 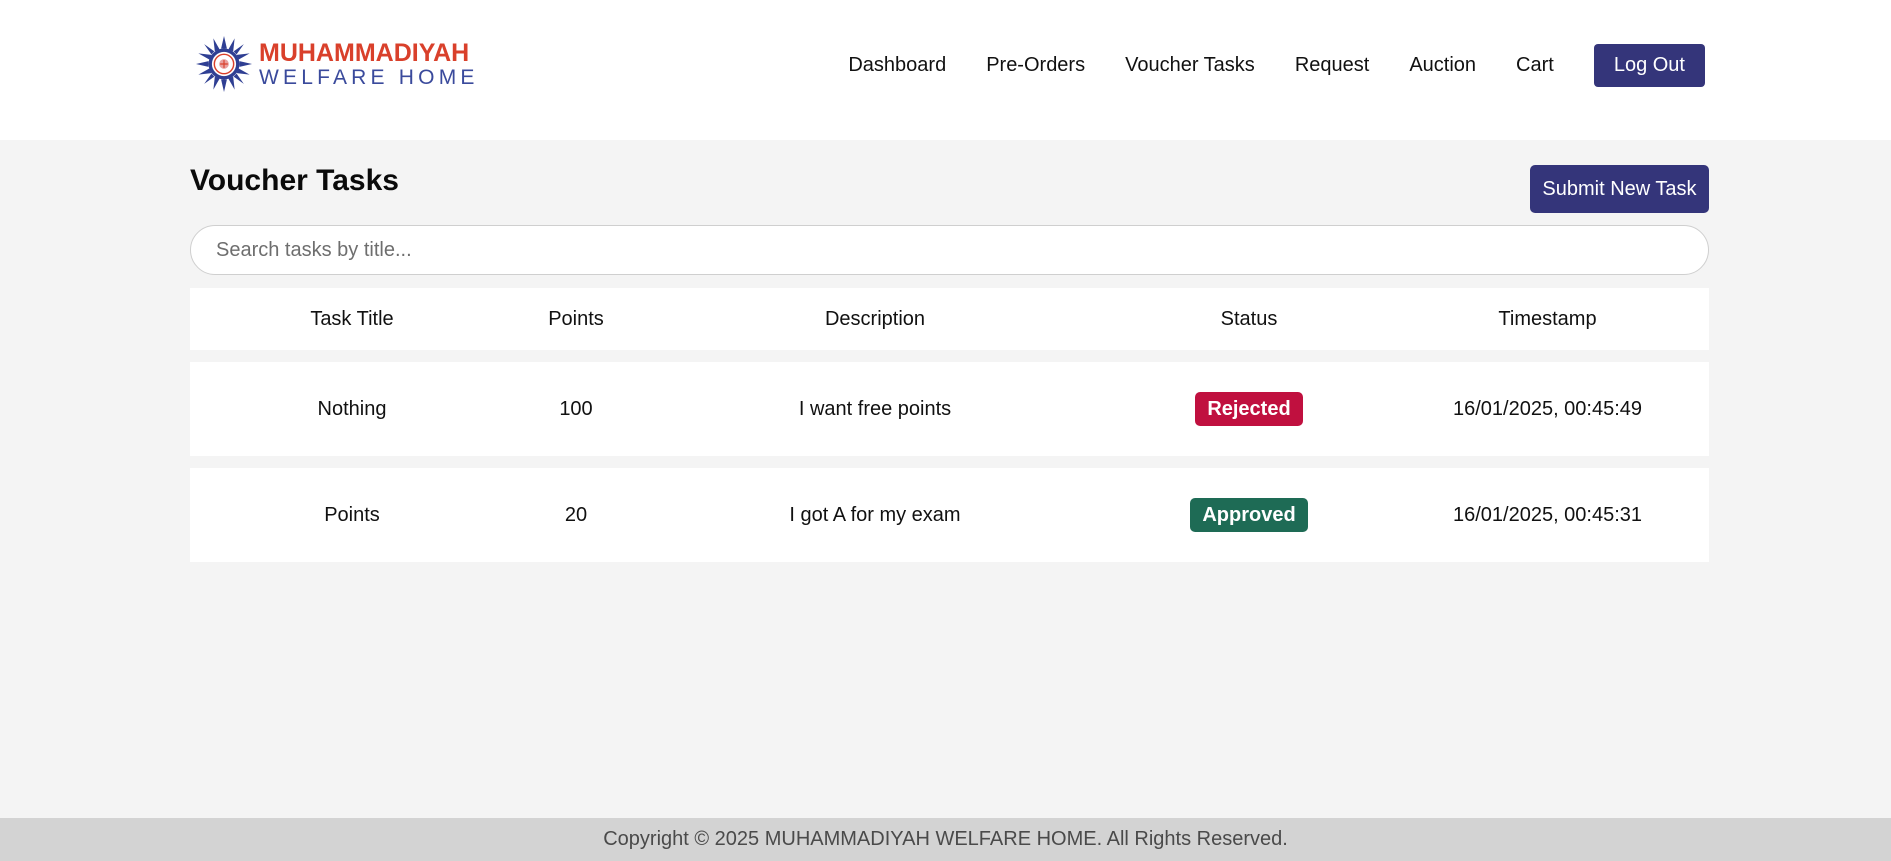 What do you see at coordinates (1442, 65) in the screenshot?
I see `nav-auction: Auction` at bounding box center [1442, 65].